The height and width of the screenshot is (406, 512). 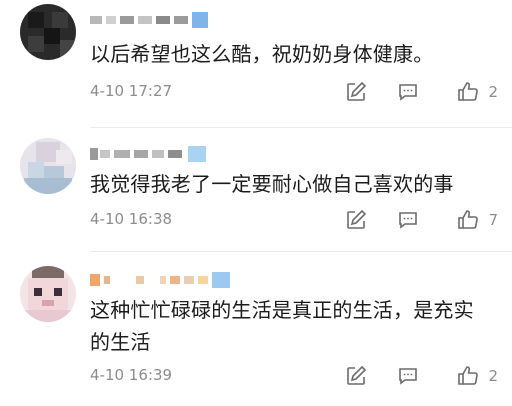 I want to click on comment-time: 4-10 16:39, so click(x=131, y=375).